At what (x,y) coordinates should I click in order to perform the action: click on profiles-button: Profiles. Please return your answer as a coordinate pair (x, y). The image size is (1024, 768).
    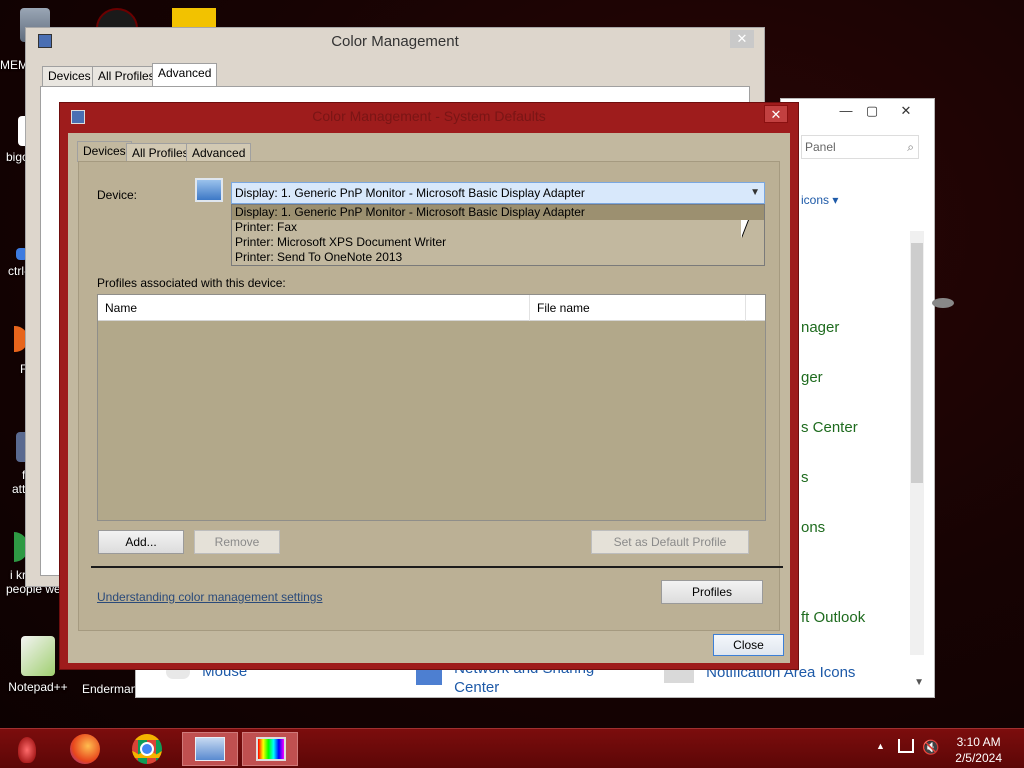
    Looking at the image, I should click on (712, 592).